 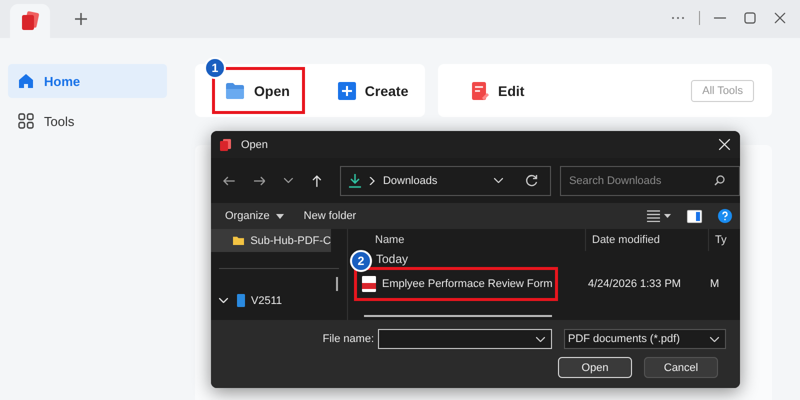 I want to click on forward-icon, so click(x=260, y=181).